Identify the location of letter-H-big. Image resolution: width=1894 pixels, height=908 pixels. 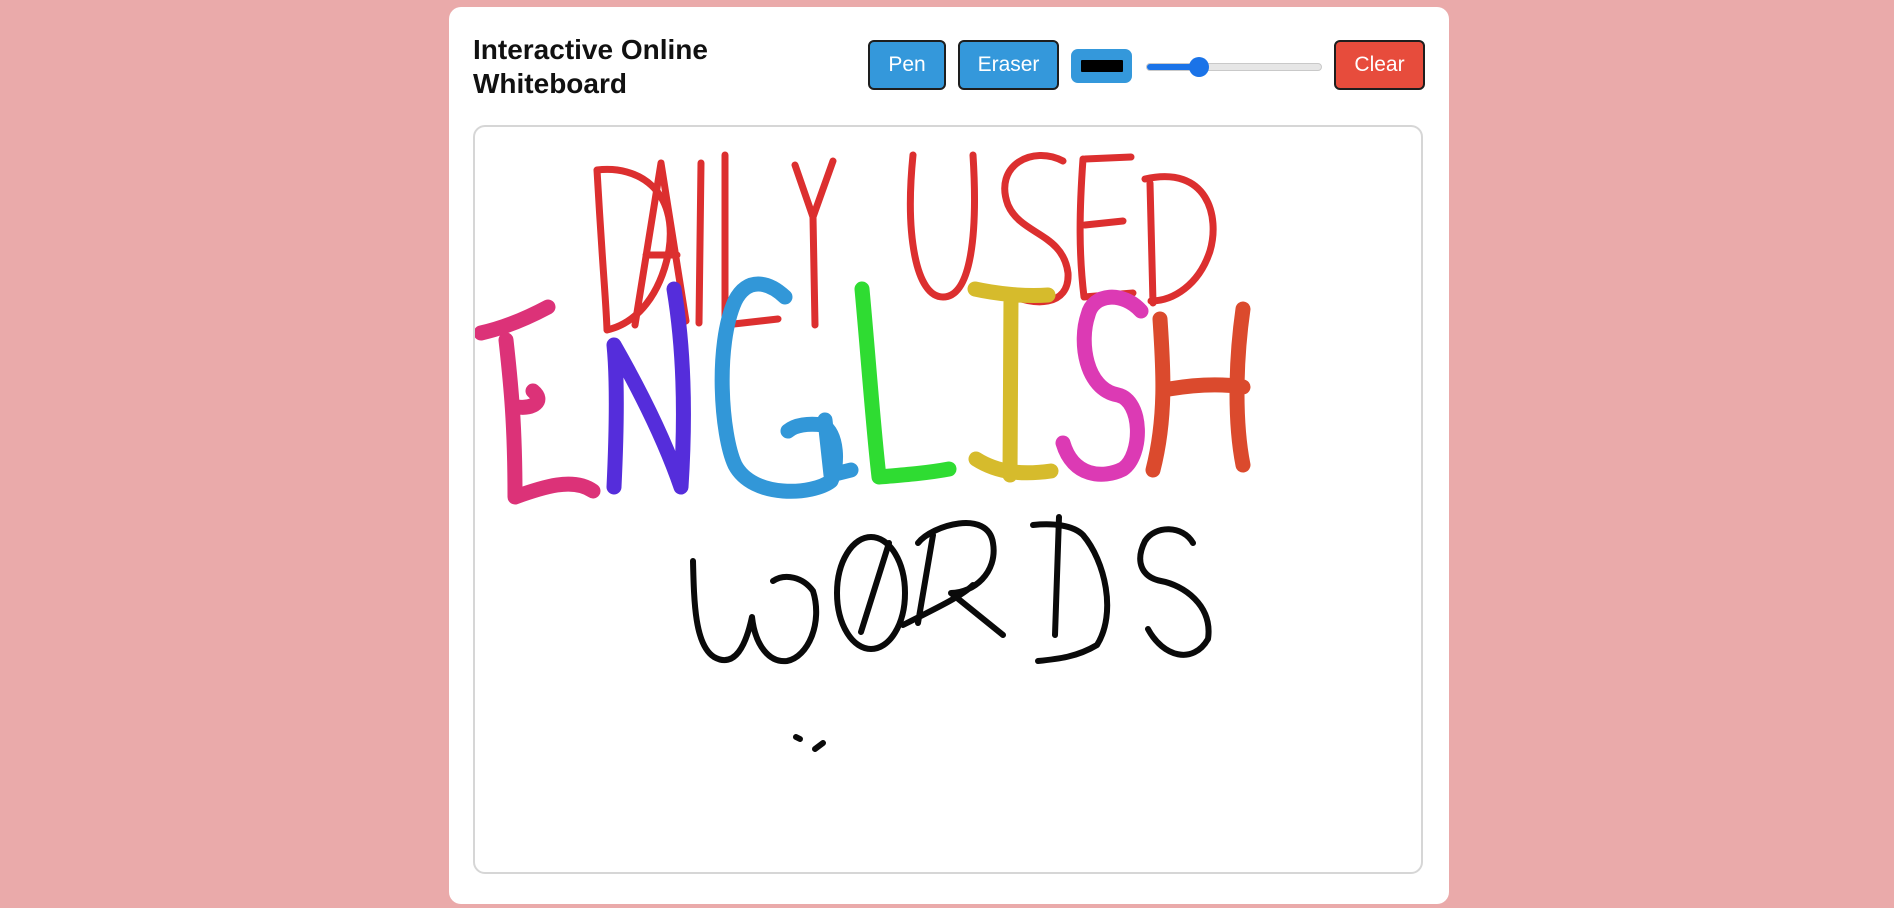
(1198, 389).